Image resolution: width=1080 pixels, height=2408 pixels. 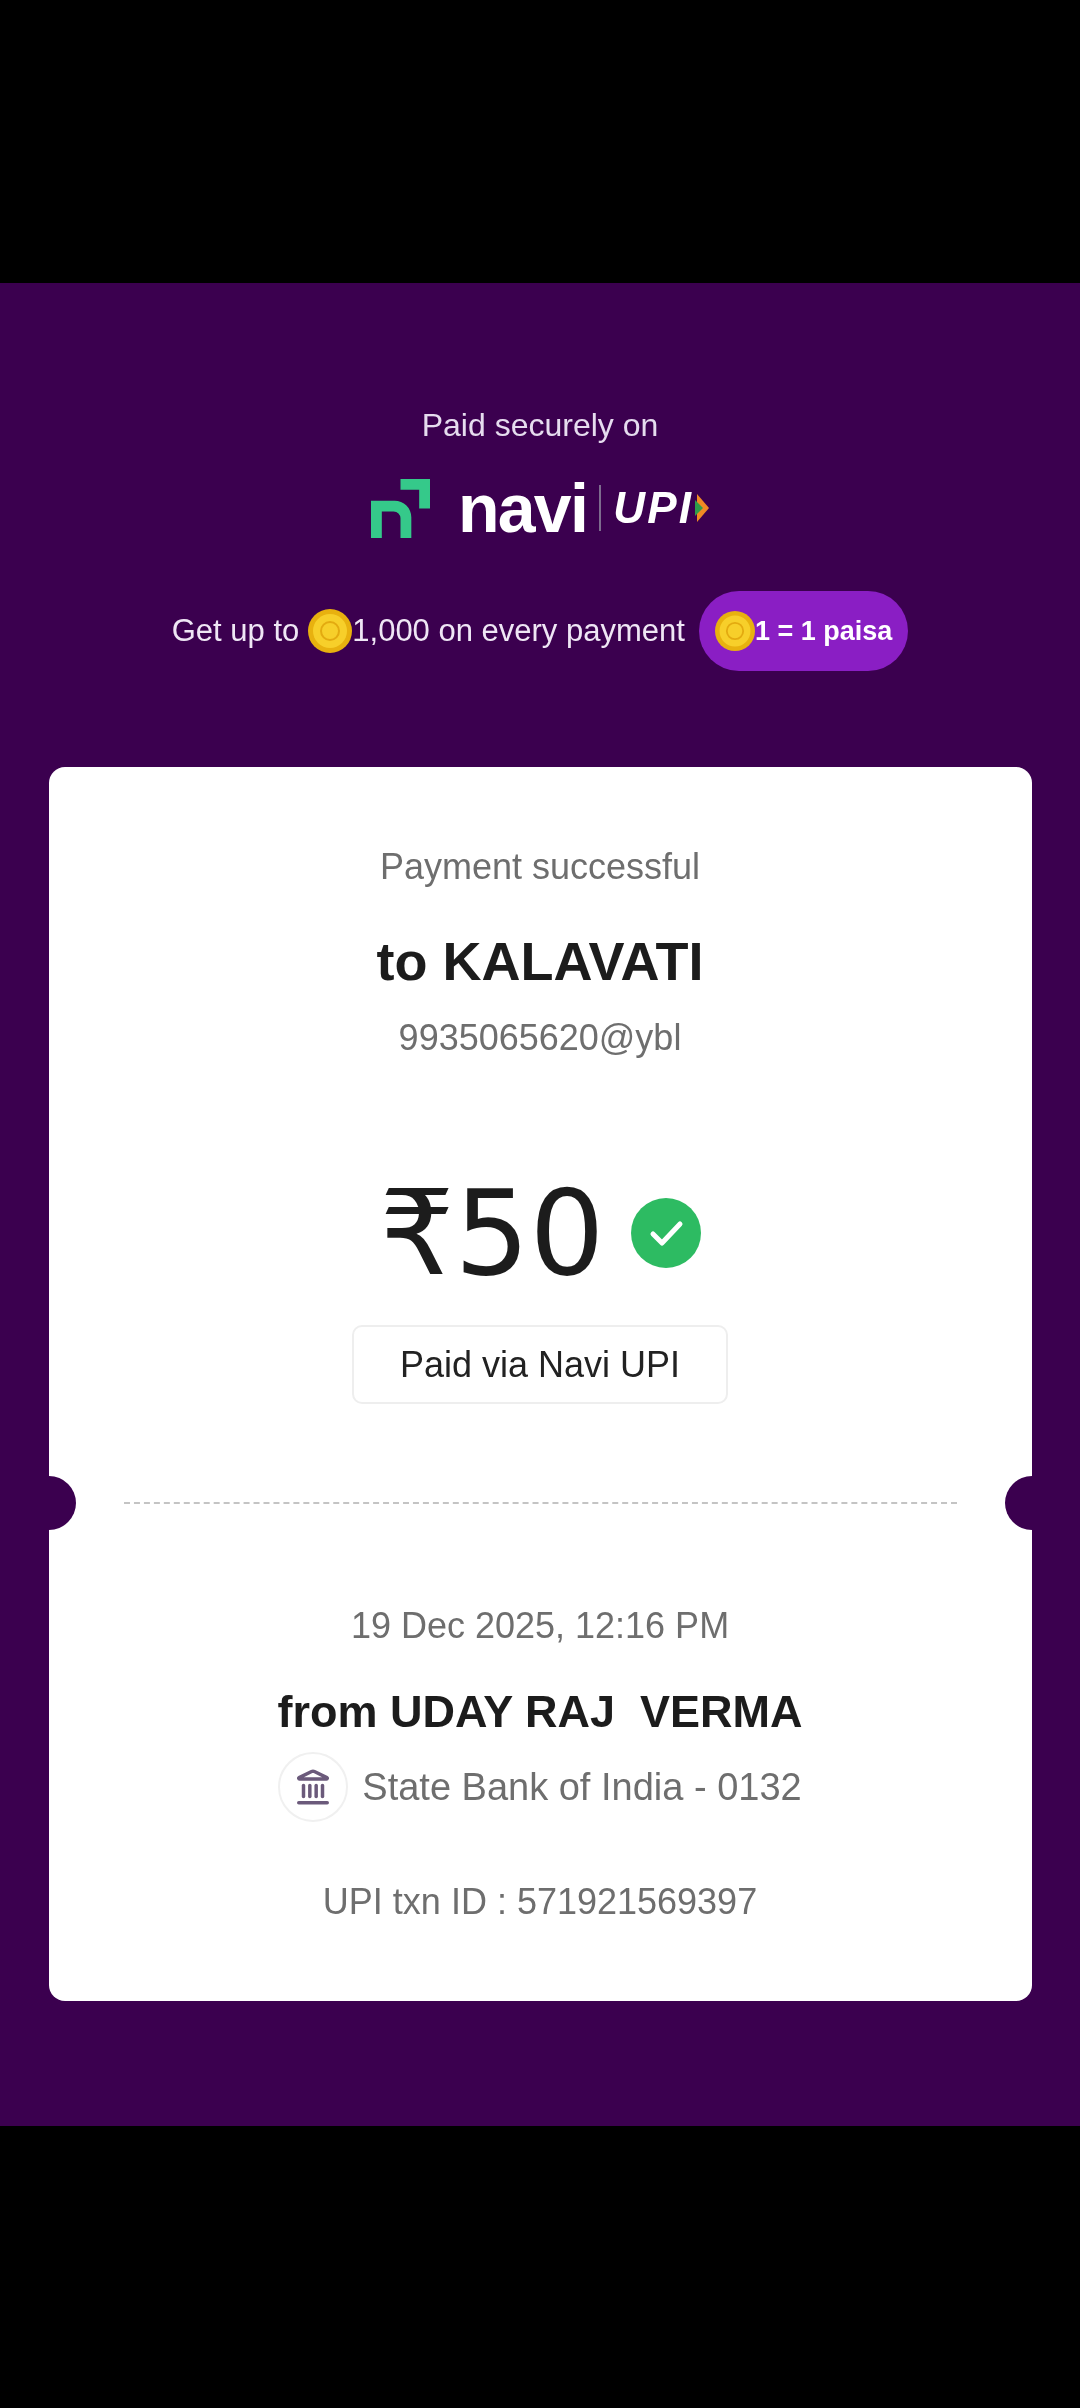 I want to click on payment-status: Payment successful, so click(x=540, y=867).